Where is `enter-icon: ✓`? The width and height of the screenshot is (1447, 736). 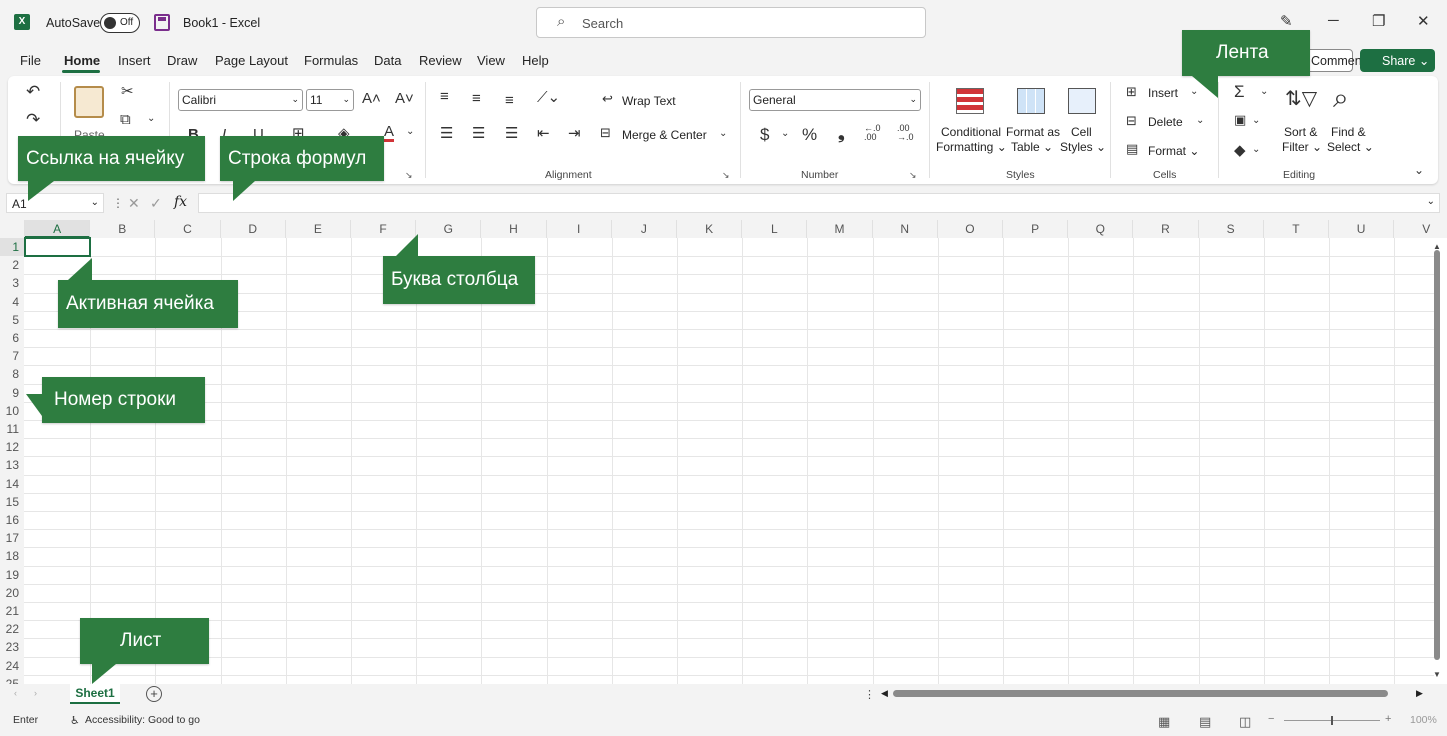
enter-icon: ✓ is located at coordinates (156, 203).